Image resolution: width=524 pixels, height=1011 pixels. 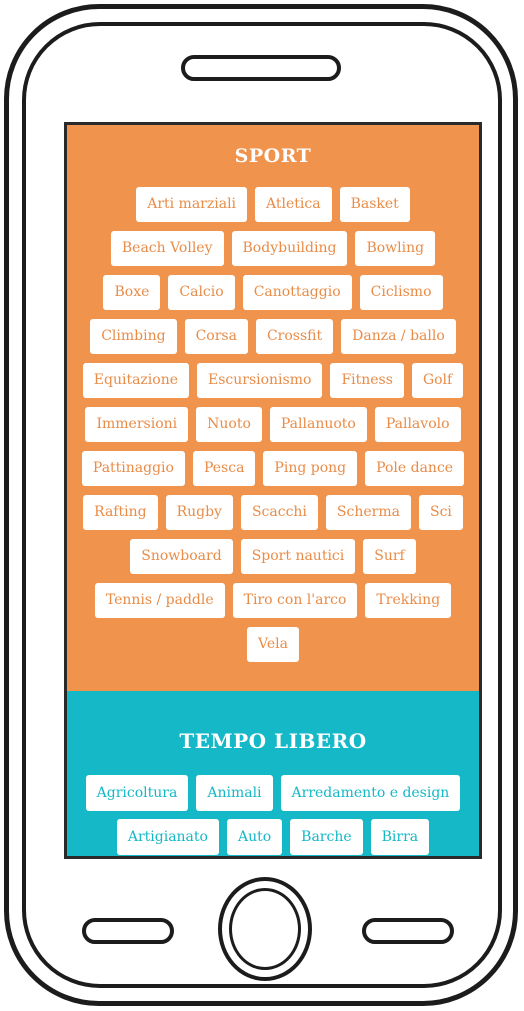 What do you see at coordinates (192, 204) in the screenshot?
I see `tag-arti-marziali: Arti marziali` at bounding box center [192, 204].